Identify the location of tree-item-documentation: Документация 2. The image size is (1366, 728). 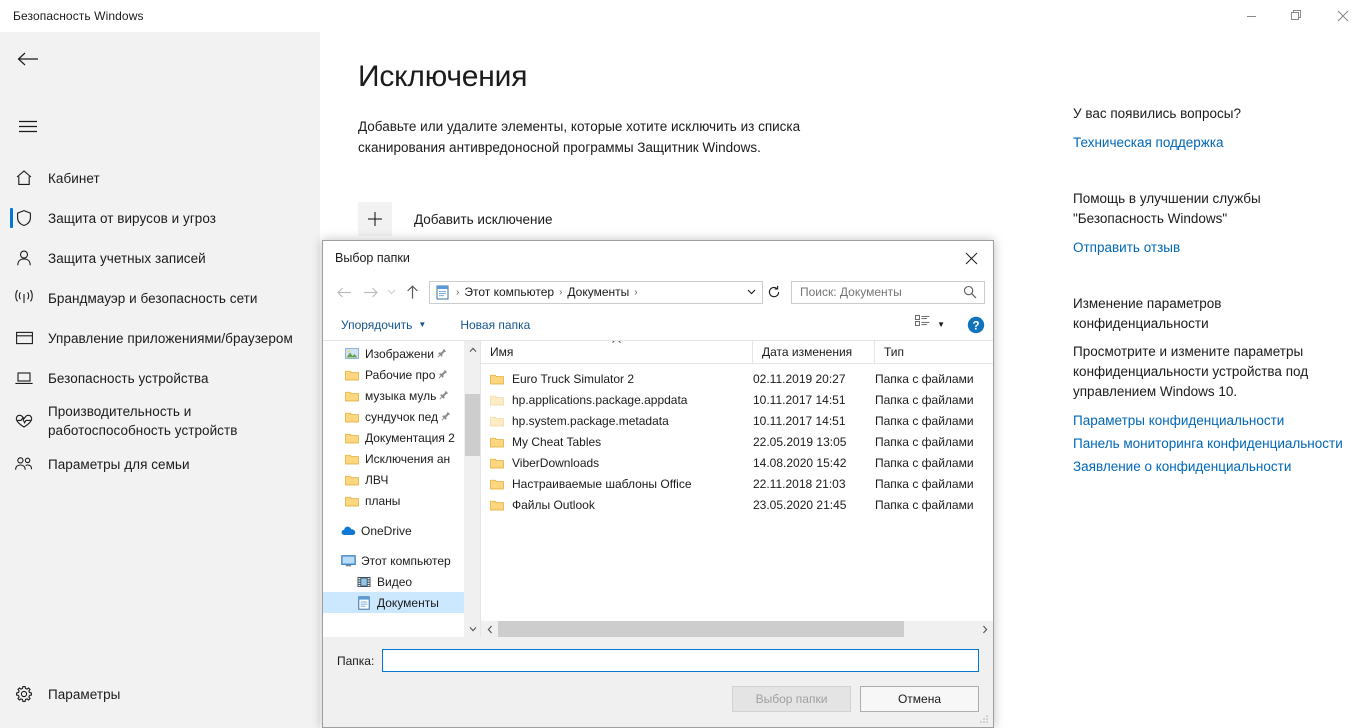
(401, 437).